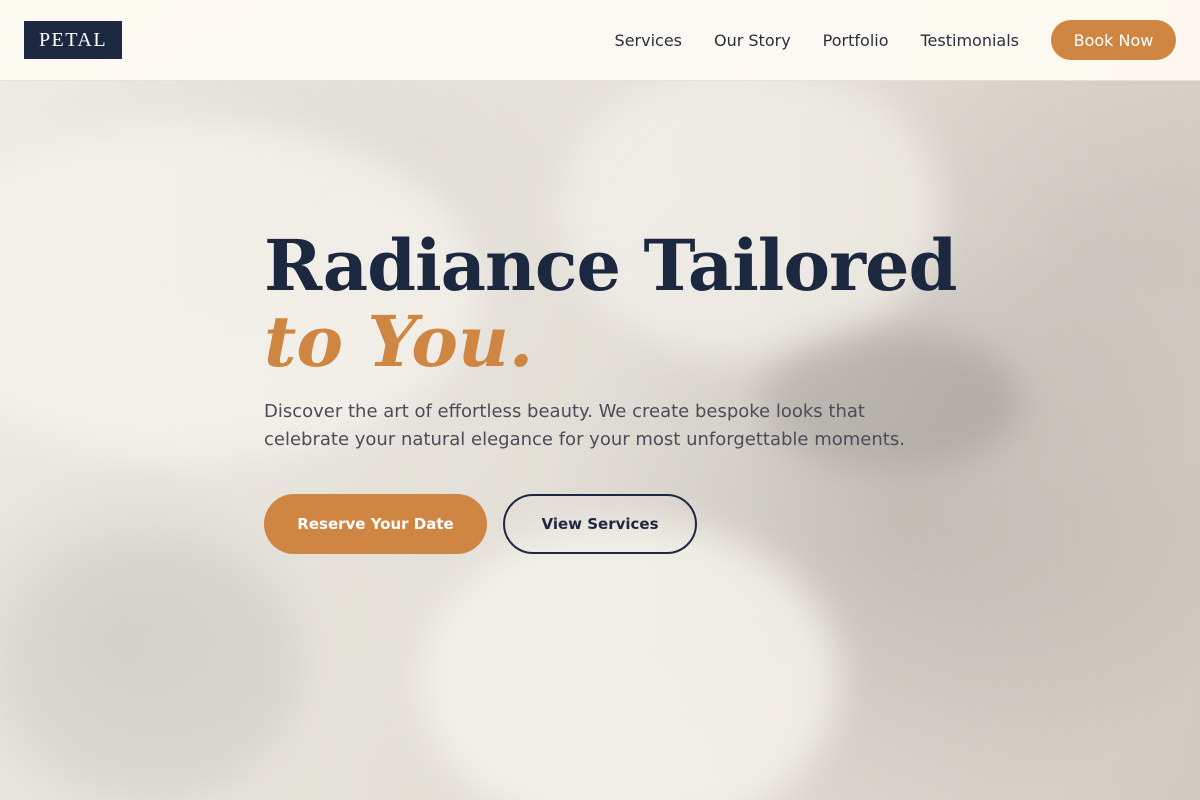 The width and height of the screenshot is (1200, 800). I want to click on nav-link-portfolio: Portfolio, so click(856, 40).